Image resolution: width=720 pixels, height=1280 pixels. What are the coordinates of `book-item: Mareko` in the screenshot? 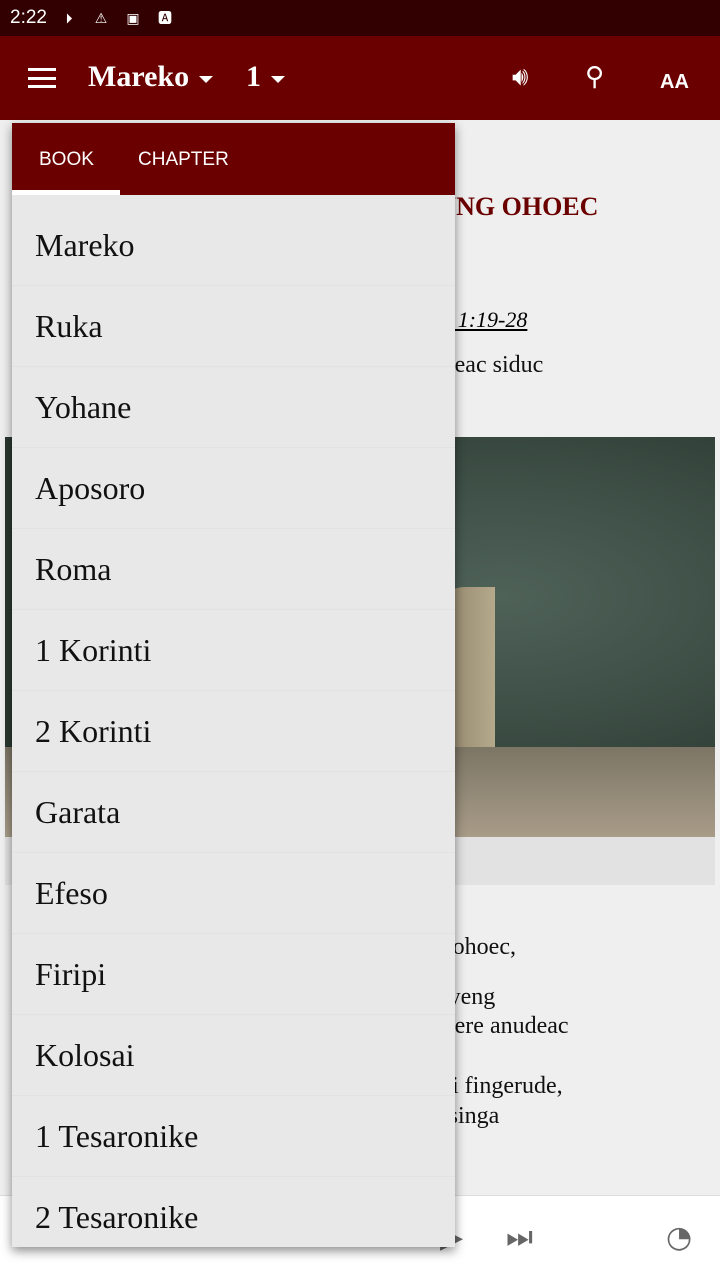 It's located at (233, 245).